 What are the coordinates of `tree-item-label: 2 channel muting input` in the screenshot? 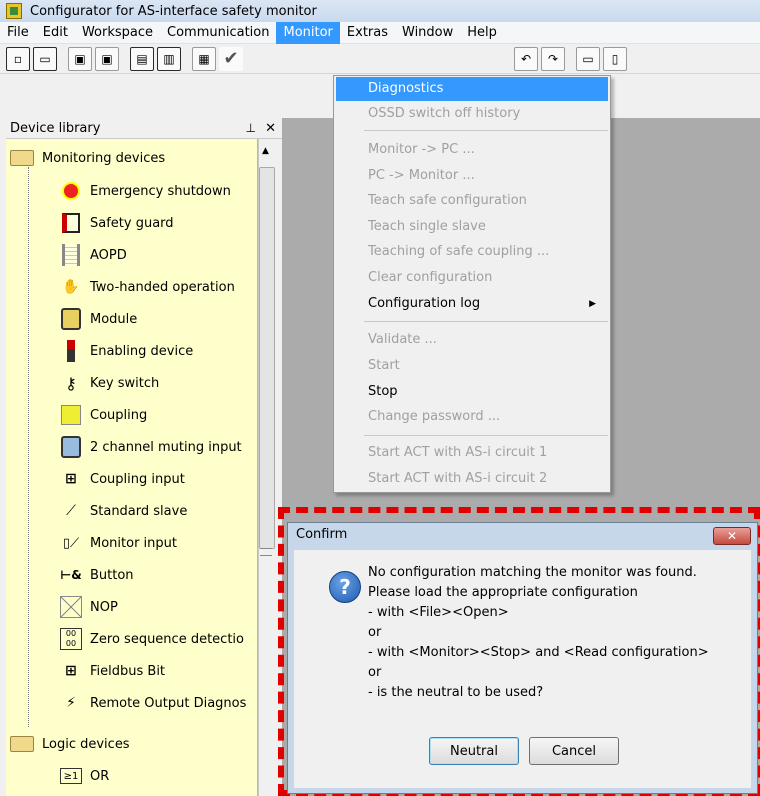 It's located at (166, 447).